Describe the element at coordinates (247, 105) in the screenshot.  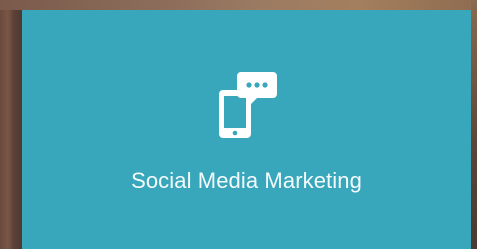
I see `mobile-chat-icon` at that location.